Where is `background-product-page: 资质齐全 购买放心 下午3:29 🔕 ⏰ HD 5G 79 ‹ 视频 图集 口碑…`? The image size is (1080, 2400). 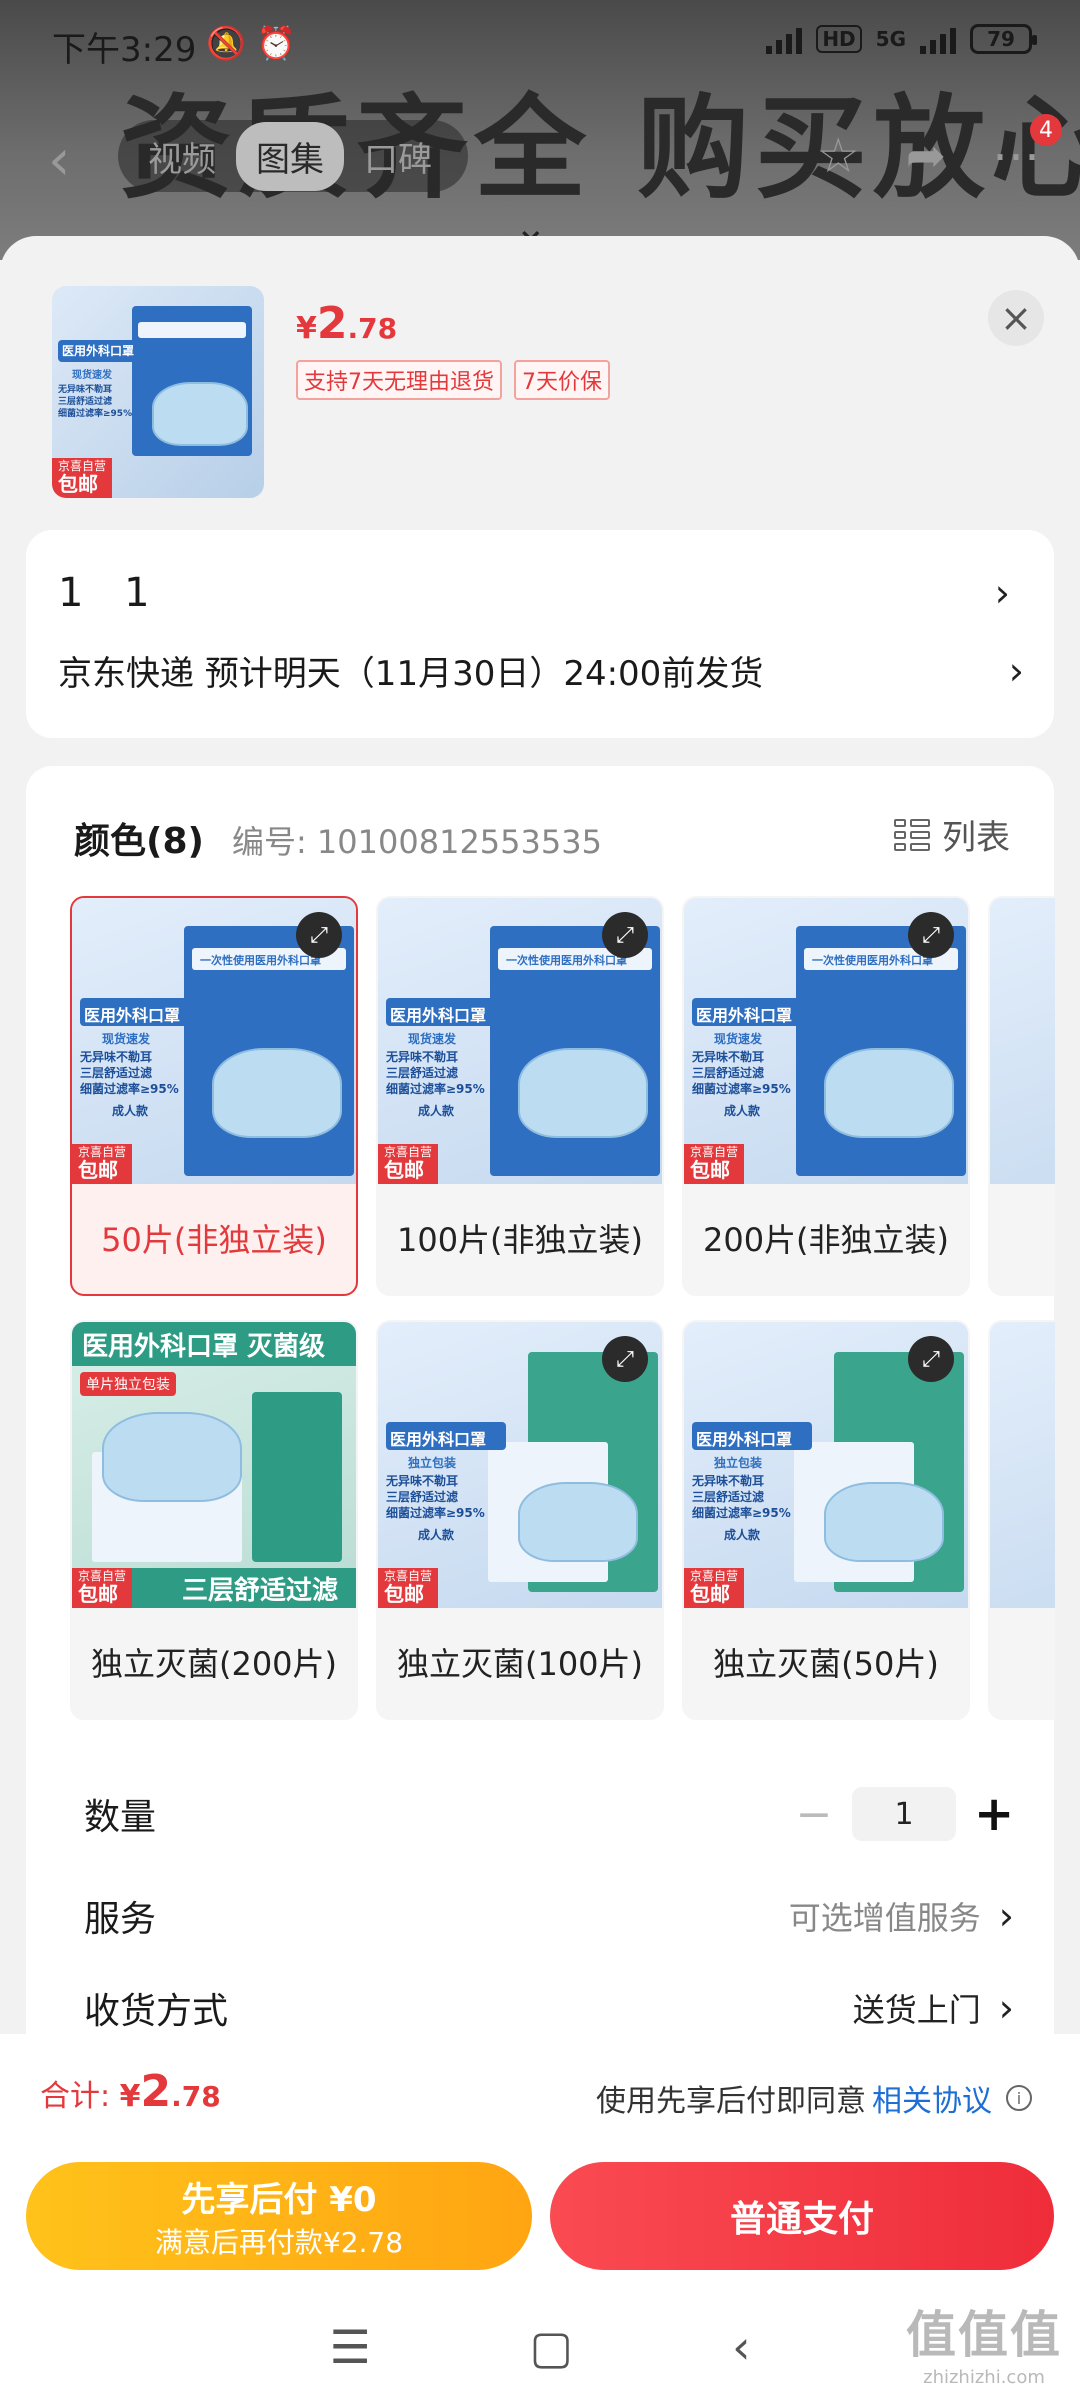
background-product-page: 资质齐全 购买放心 下午3:29 🔕 ⏰ HD 5G 79 ‹ 视频 图集 口碑… is located at coordinates (540, 130).